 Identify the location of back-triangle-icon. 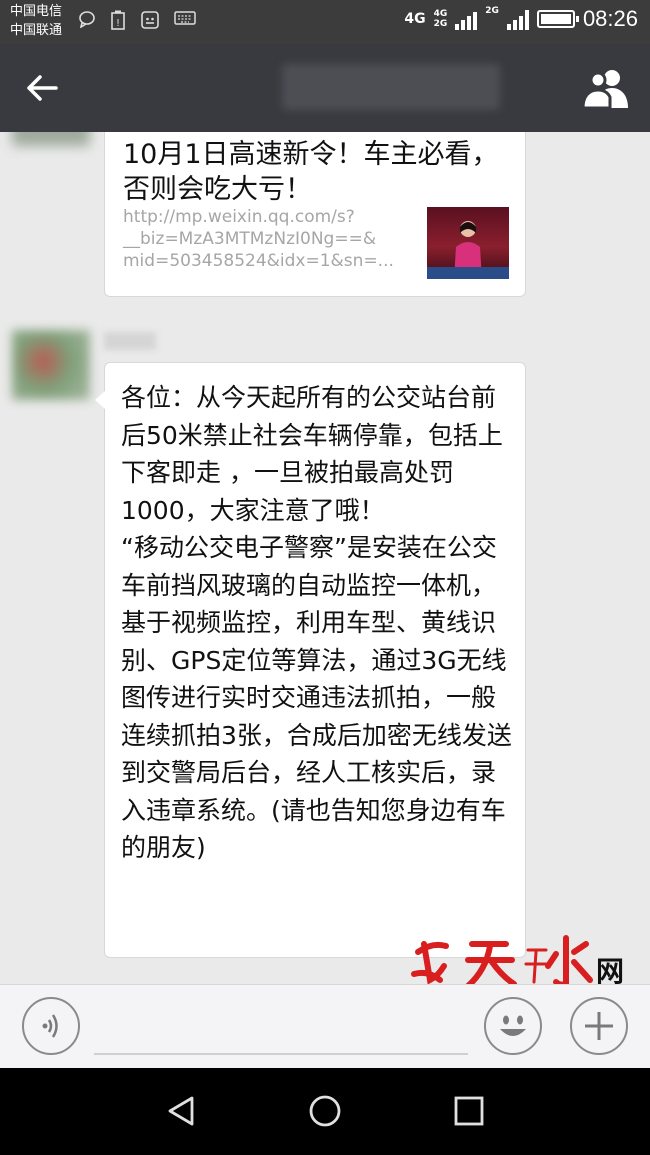
(181, 1111).